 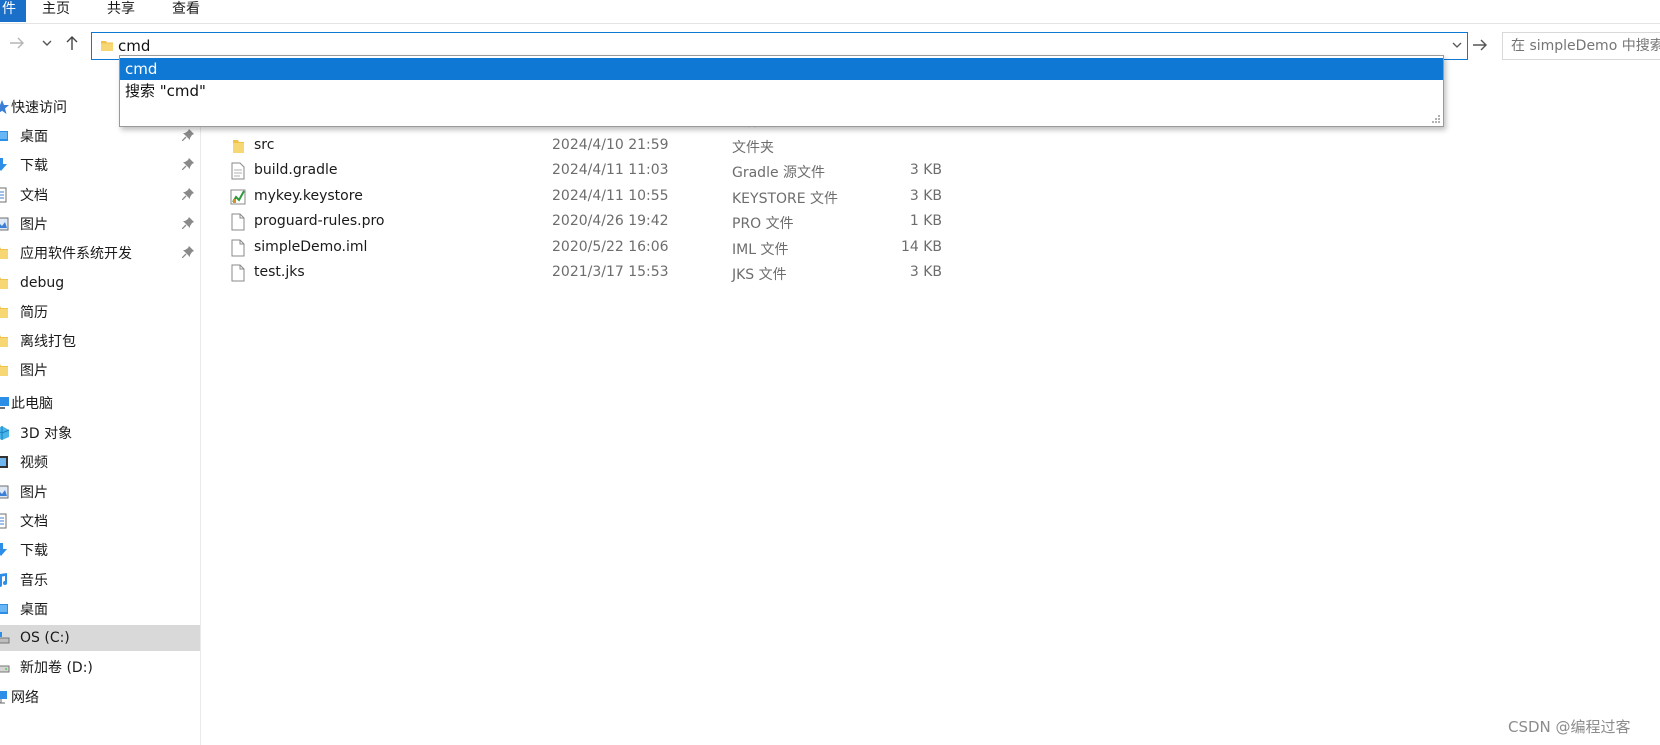 What do you see at coordinates (781, 91) in the screenshot?
I see `autocomplete-search-item: 搜索 "cmd"` at bounding box center [781, 91].